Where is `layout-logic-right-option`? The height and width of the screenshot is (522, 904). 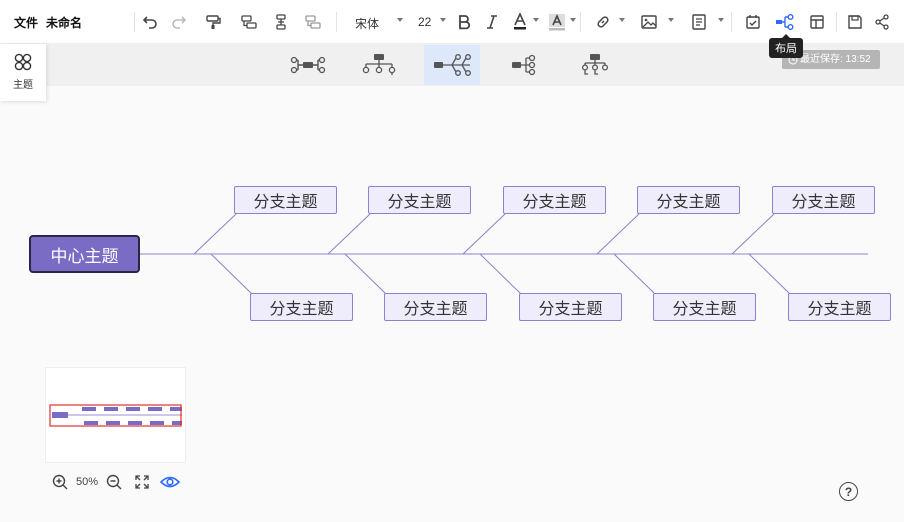 layout-logic-right-option is located at coordinates (524, 65).